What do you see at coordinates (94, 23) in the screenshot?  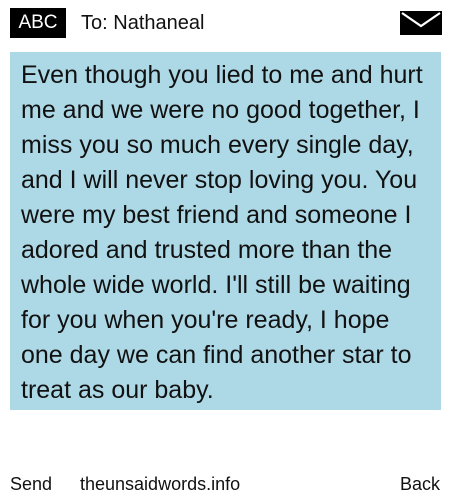 I see `to-label: To:` at bounding box center [94, 23].